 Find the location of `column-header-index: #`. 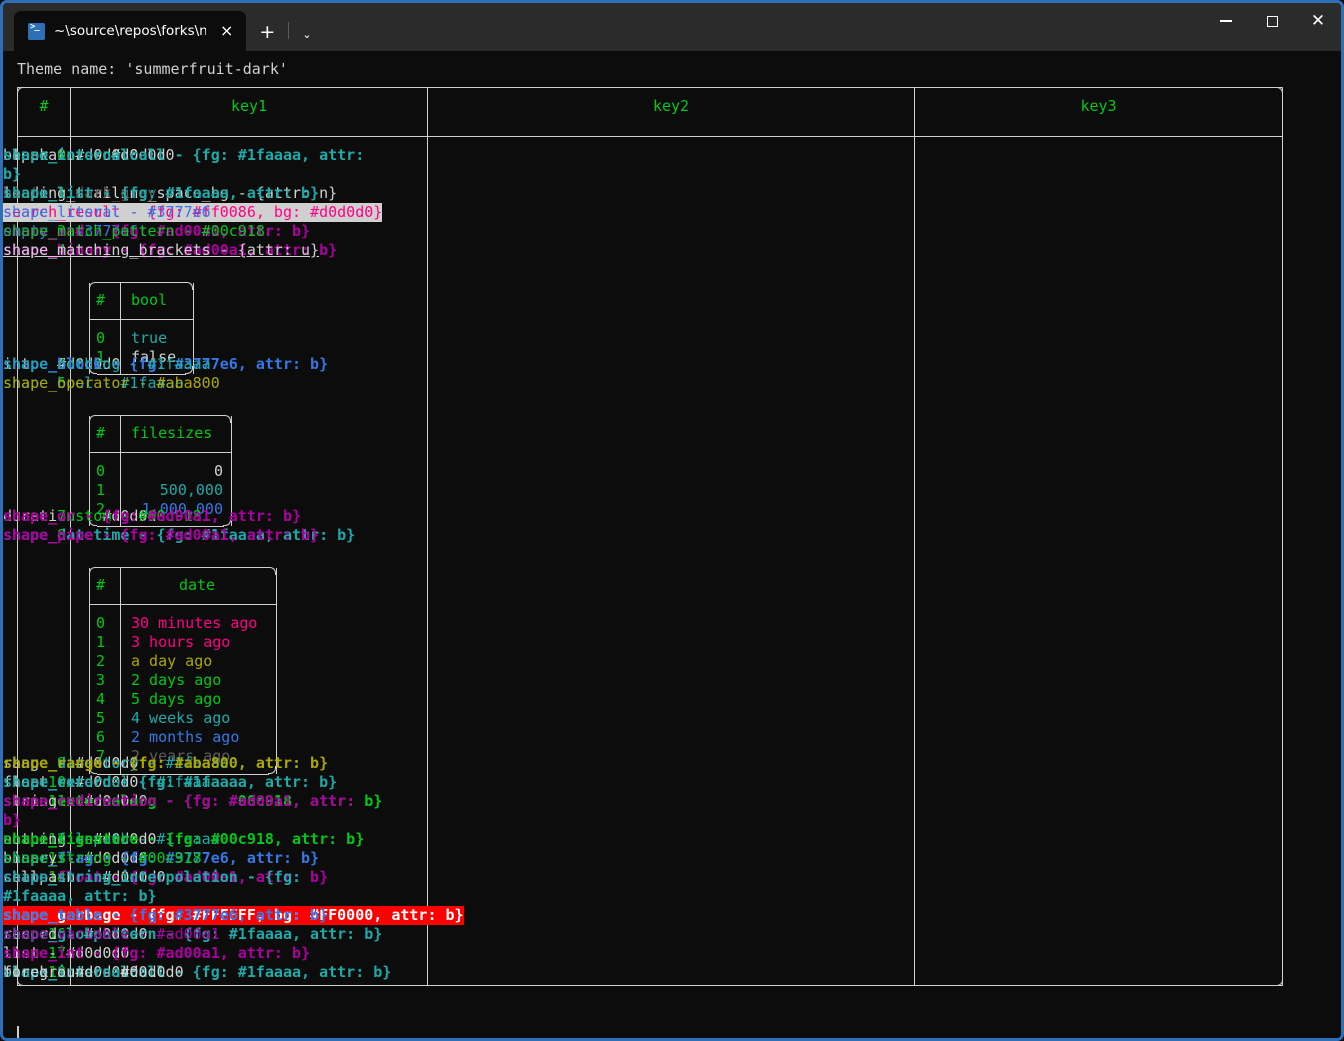

column-header-index: # is located at coordinates (44, 106).